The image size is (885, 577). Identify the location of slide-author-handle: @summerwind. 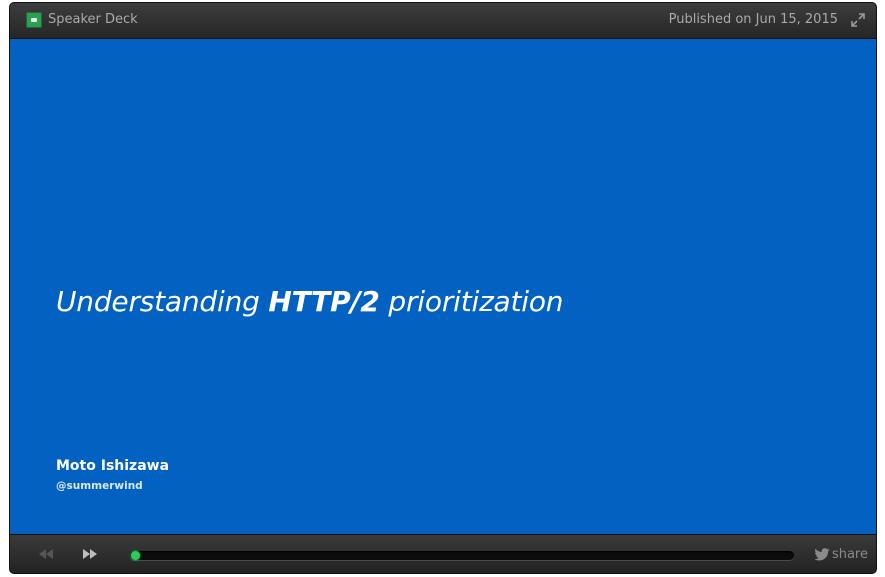
(99, 486).